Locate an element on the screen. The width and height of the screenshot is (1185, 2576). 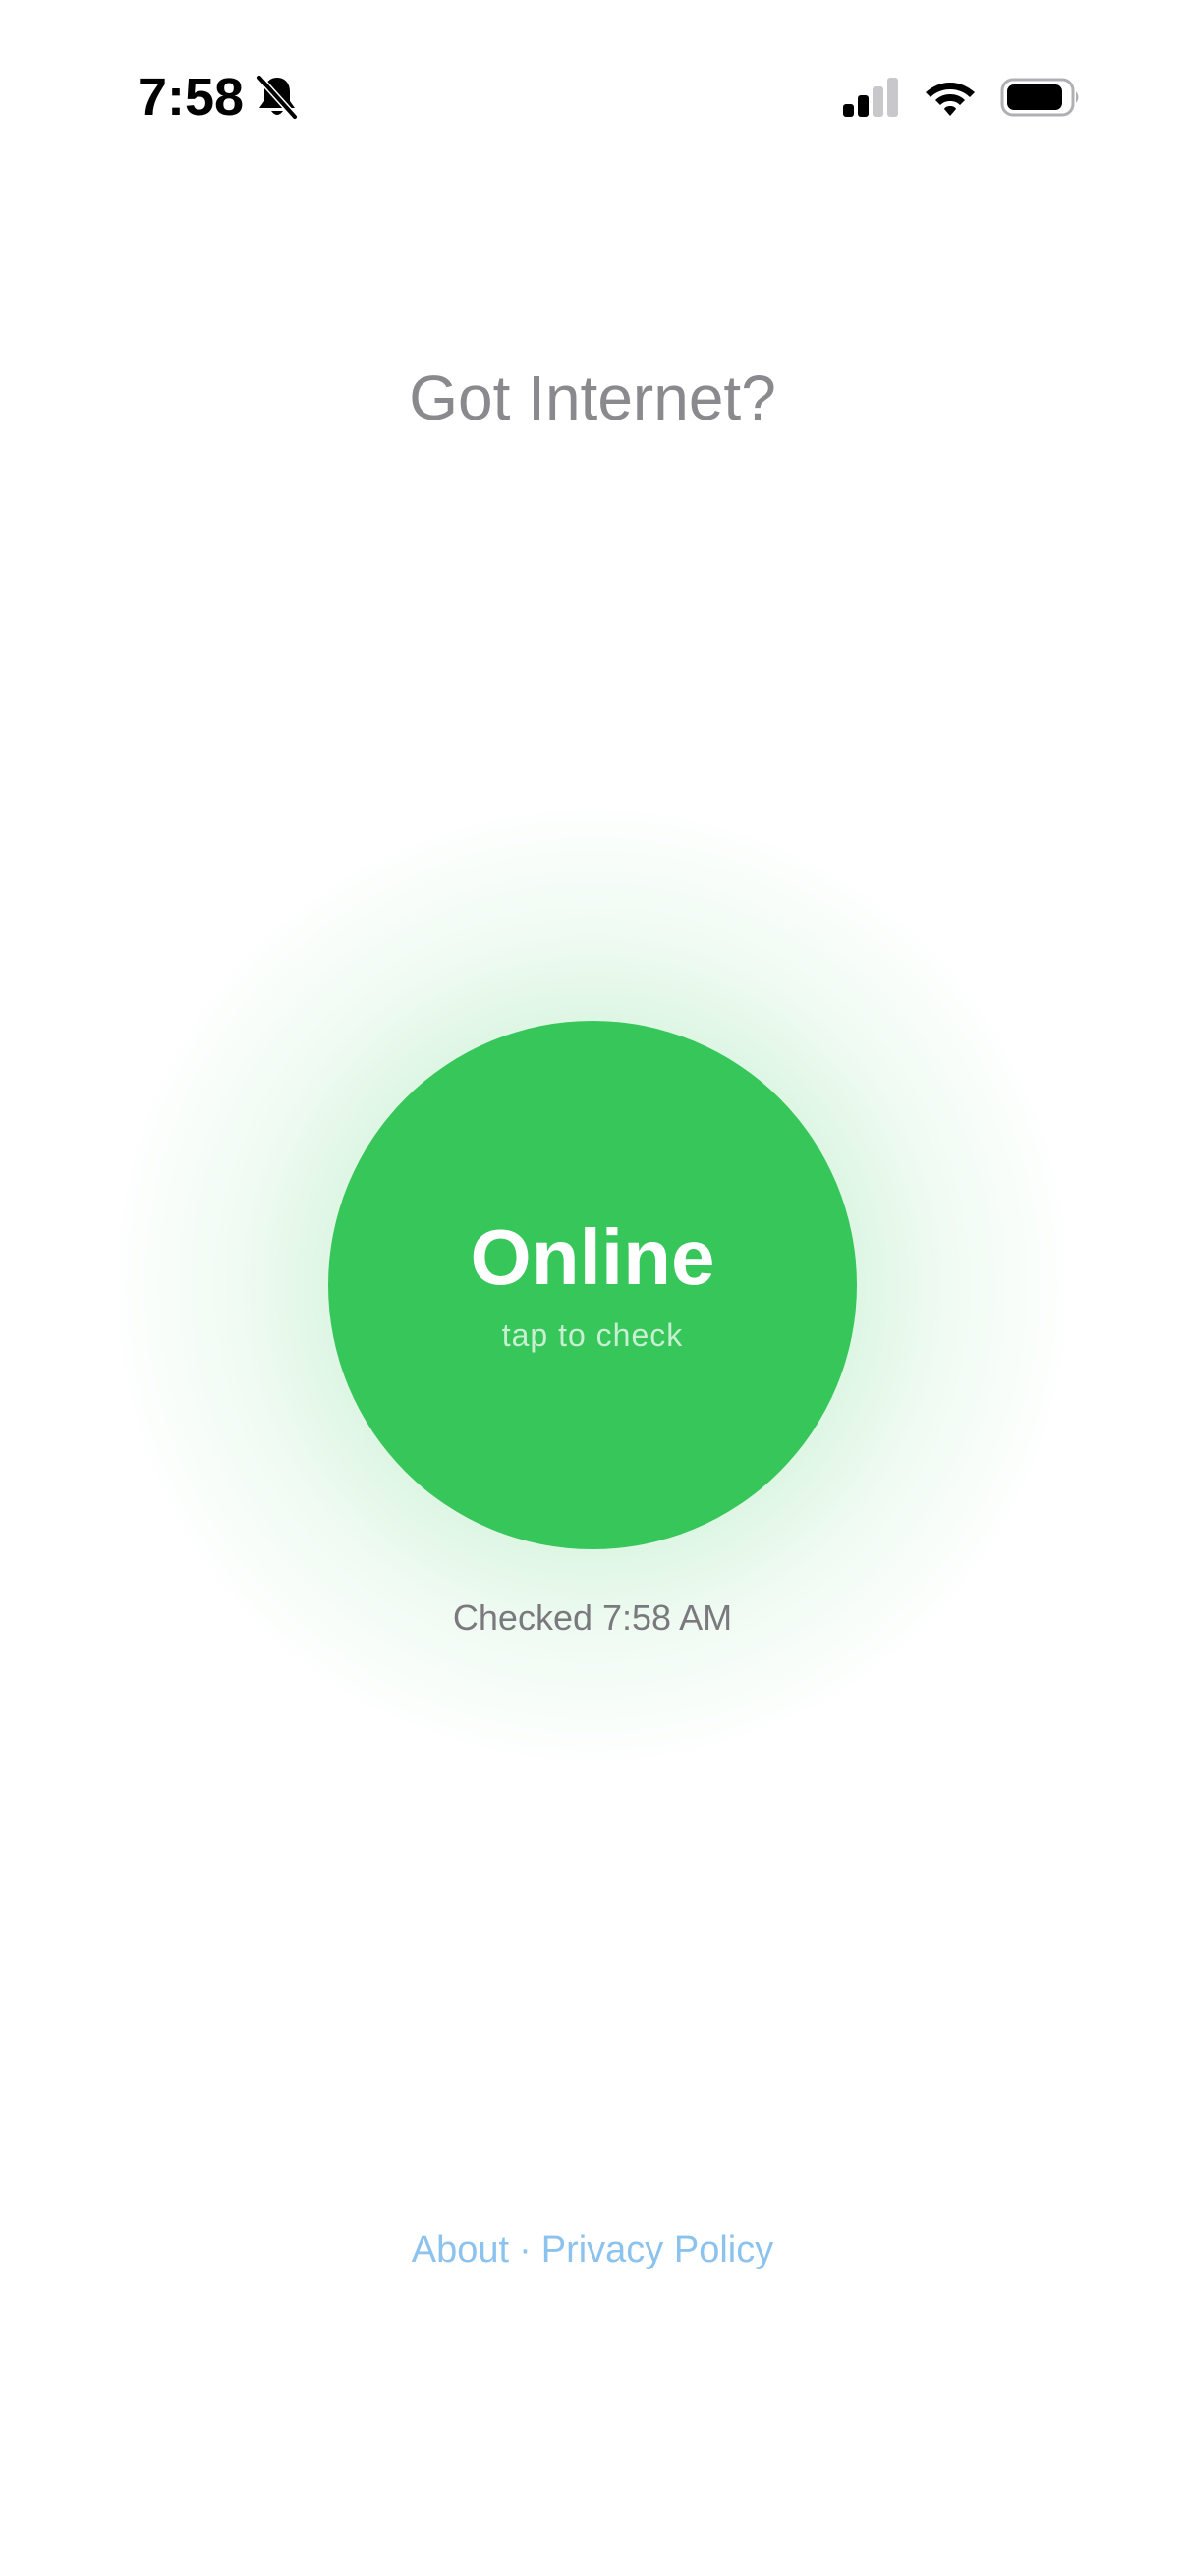
privacy-policy-link: Privacy Policy is located at coordinates (658, 2249).